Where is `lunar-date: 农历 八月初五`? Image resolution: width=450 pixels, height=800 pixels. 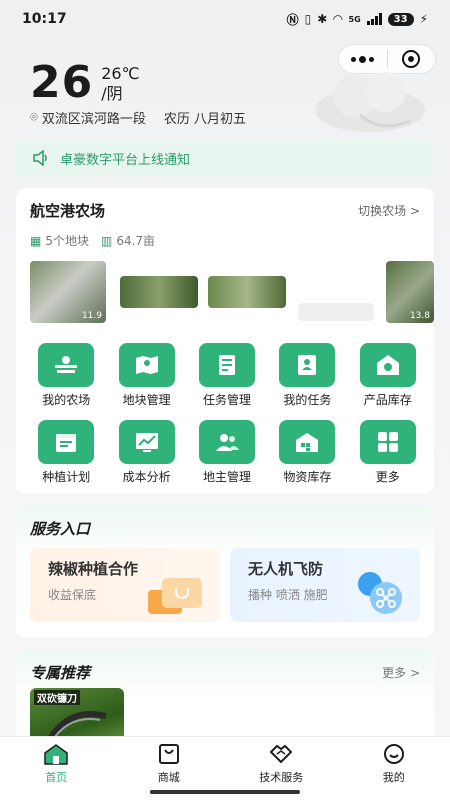 lunar-date: 农历 八月初五 is located at coordinates (204, 119).